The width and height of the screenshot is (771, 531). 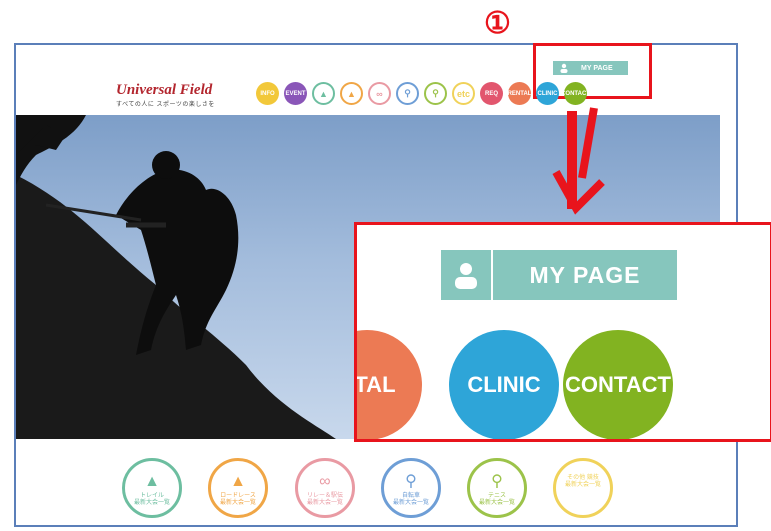 I want to click on category-circle-2: ∞ リレー＆駅伝 最新大会一覧, so click(x=325, y=488).